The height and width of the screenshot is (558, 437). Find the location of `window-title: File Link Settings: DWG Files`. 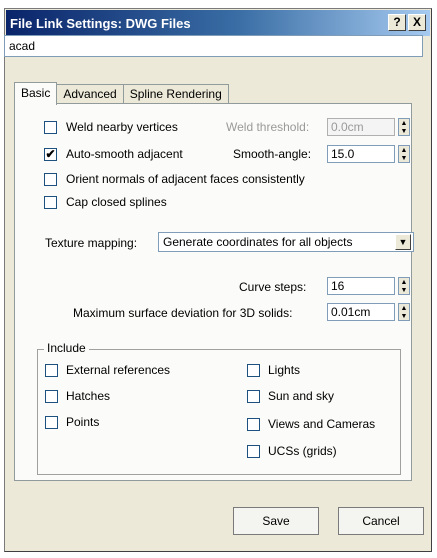

window-title: File Link Settings: DWG Files is located at coordinates (100, 23).